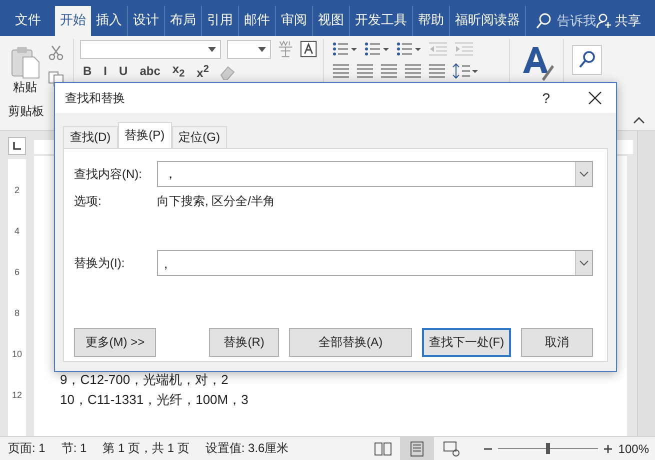 Image resolution: width=655 pixels, height=460 pixels. I want to click on dialog-button: 查找下一处(F), so click(466, 342).